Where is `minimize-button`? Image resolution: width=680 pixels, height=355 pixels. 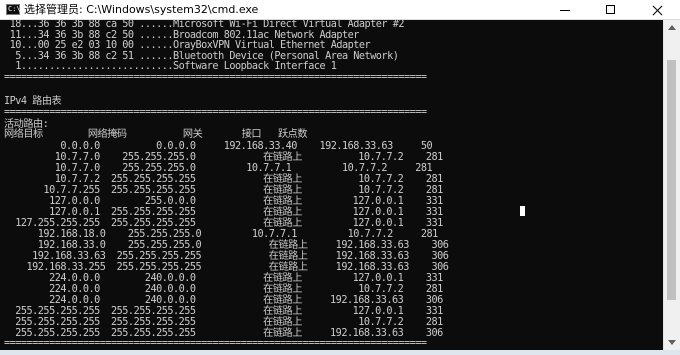
minimize-button is located at coordinates (565, 10).